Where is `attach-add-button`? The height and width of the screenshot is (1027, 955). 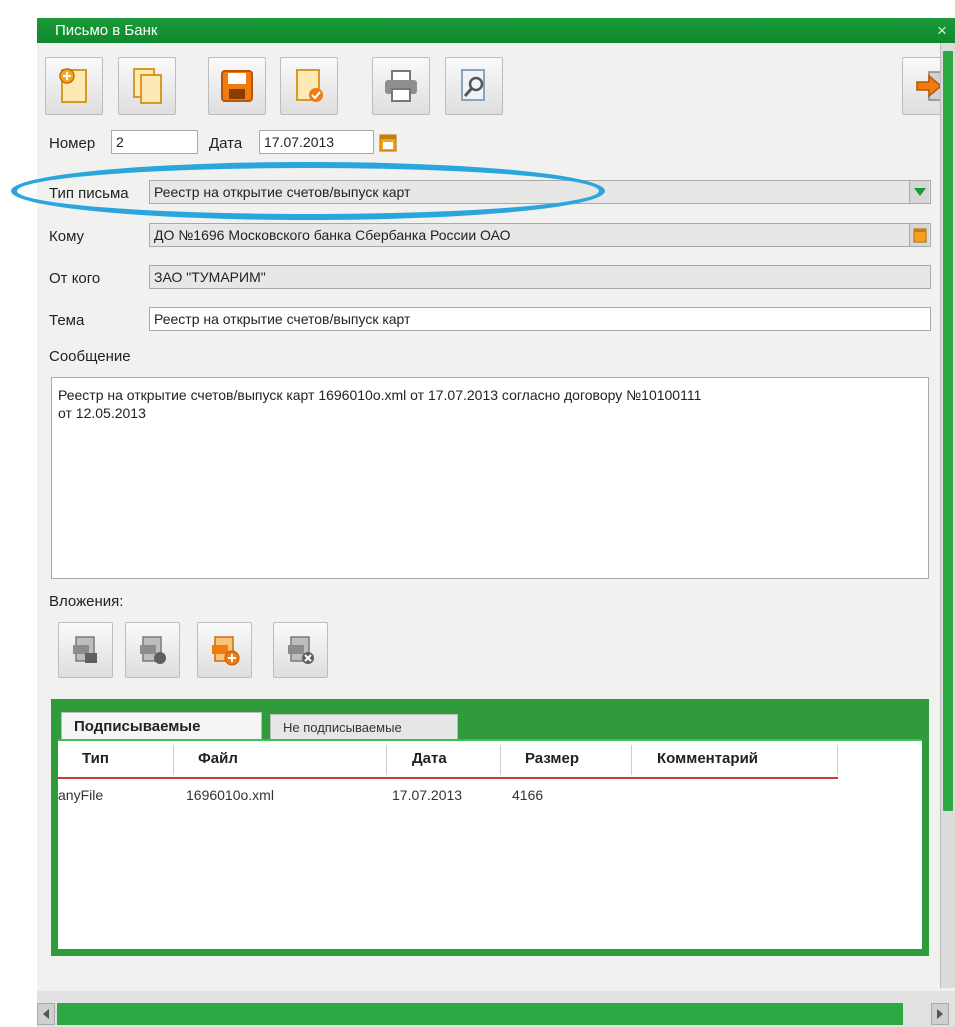 attach-add-button is located at coordinates (224, 650).